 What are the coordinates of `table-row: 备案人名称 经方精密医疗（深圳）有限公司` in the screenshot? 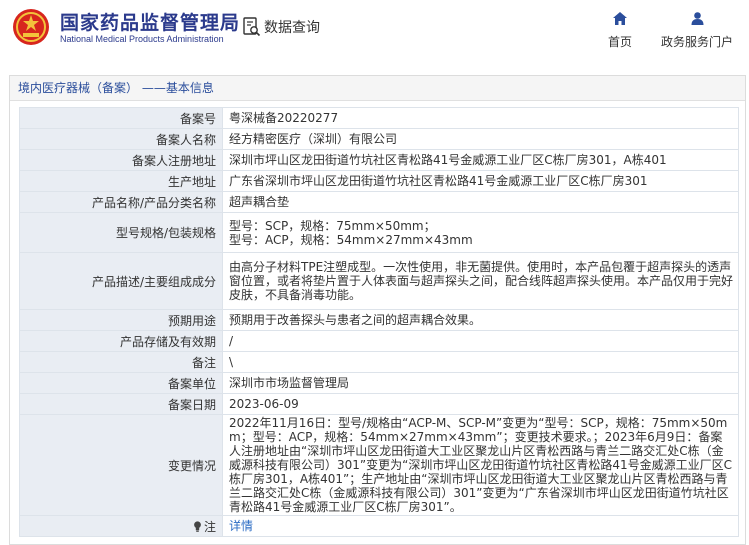 It's located at (379, 139).